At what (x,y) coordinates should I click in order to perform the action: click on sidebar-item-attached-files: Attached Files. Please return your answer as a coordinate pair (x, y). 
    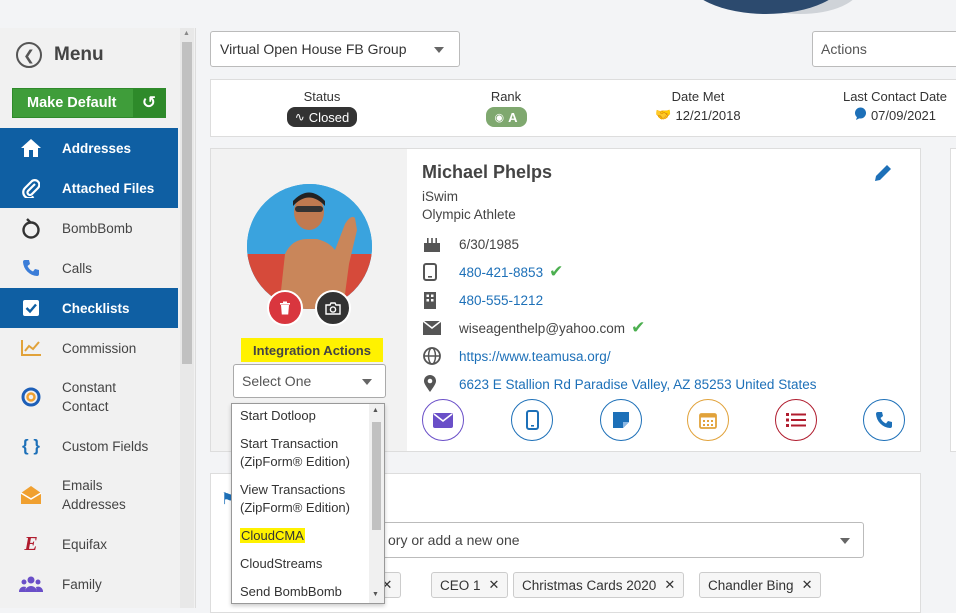
    Looking at the image, I should click on (89, 188).